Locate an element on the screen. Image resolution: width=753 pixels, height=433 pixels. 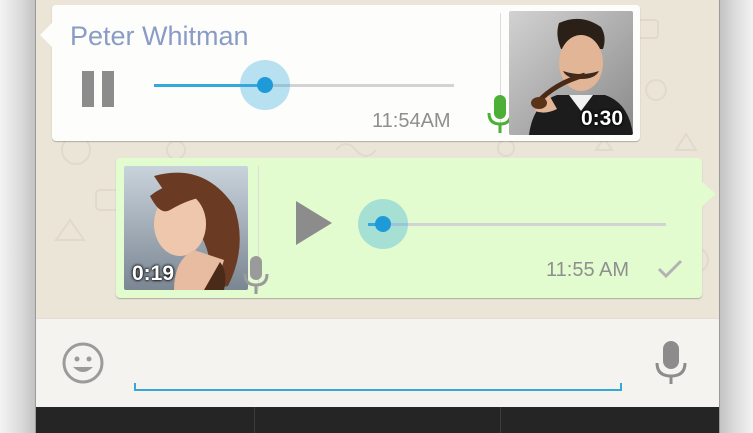
message-time: 11:55 AM is located at coordinates (588, 270).